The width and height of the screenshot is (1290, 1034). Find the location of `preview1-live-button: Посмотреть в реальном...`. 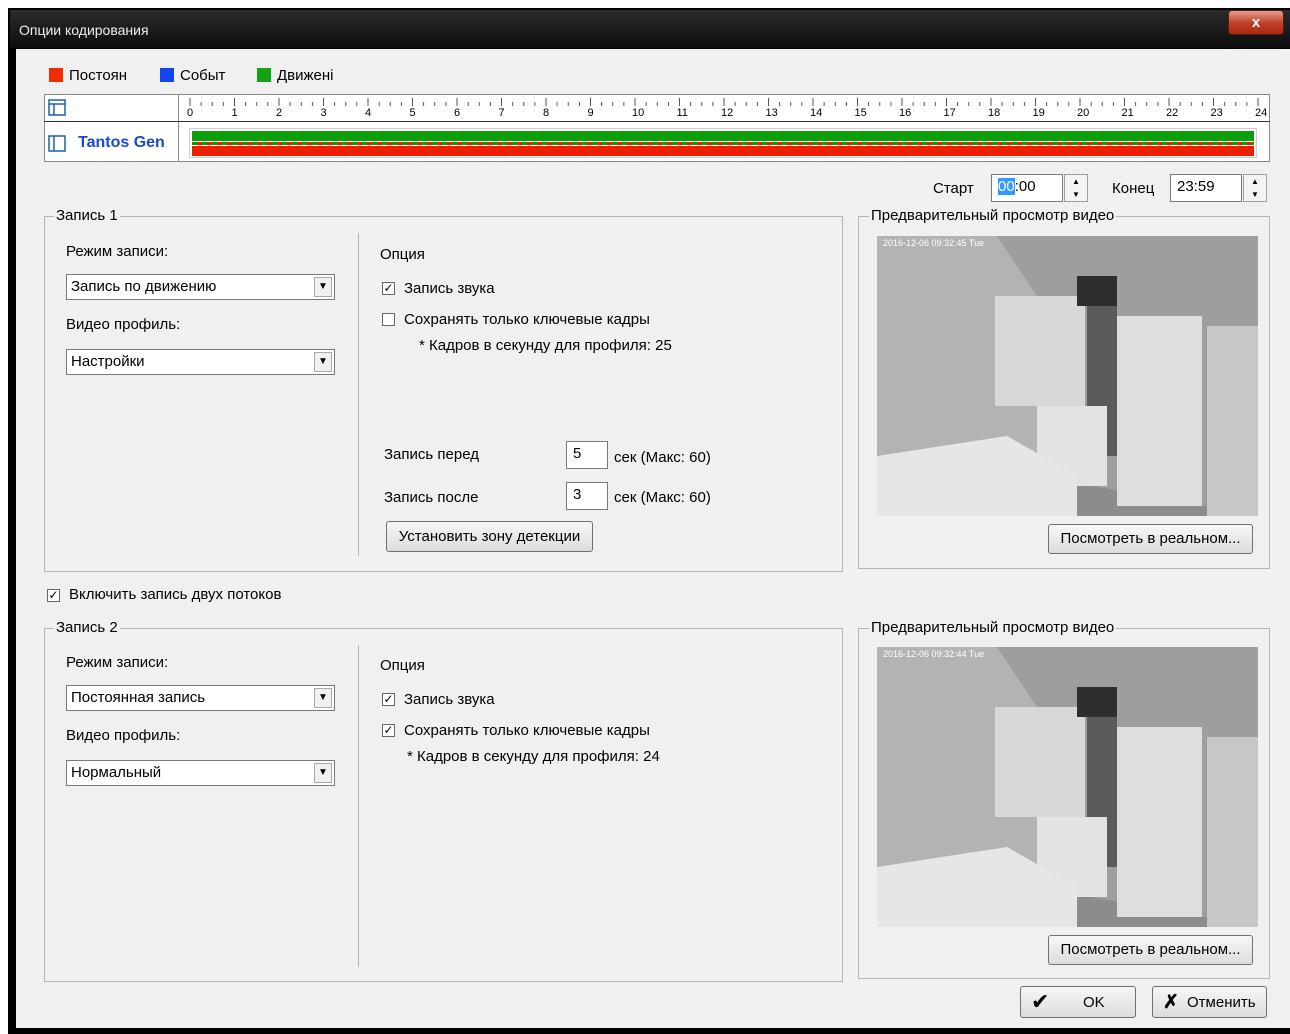

preview1-live-button: Посмотреть в реальном... is located at coordinates (1150, 539).